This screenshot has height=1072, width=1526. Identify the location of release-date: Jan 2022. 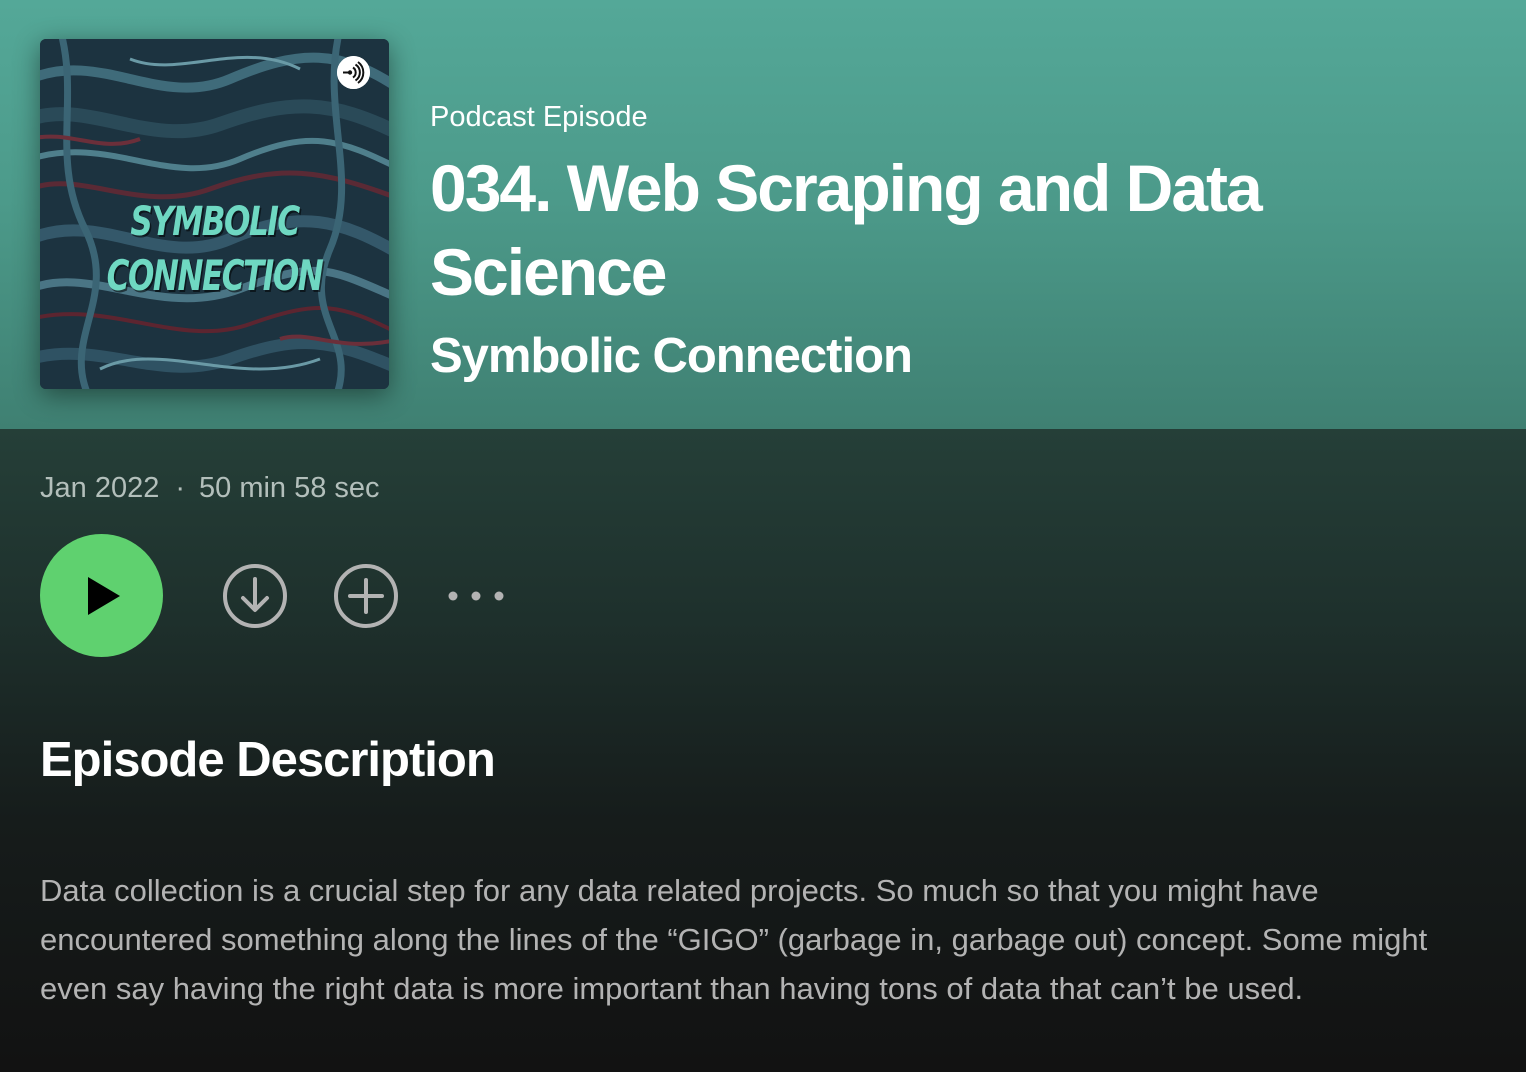
(100, 488).